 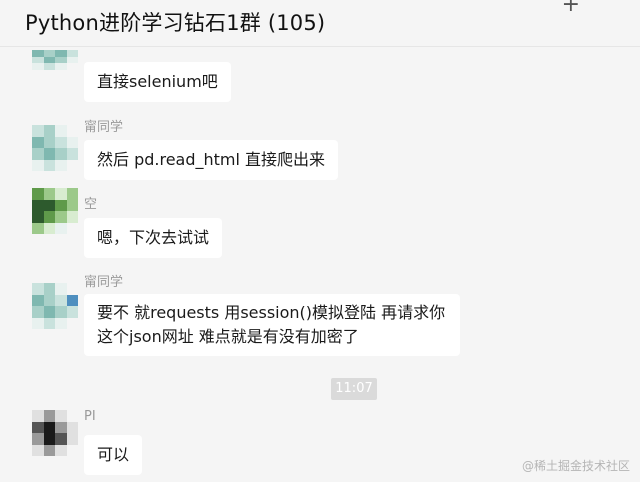 What do you see at coordinates (211, 160) in the screenshot?
I see `message-bubble: 然后 pd.read_html 直接爬出来` at bounding box center [211, 160].